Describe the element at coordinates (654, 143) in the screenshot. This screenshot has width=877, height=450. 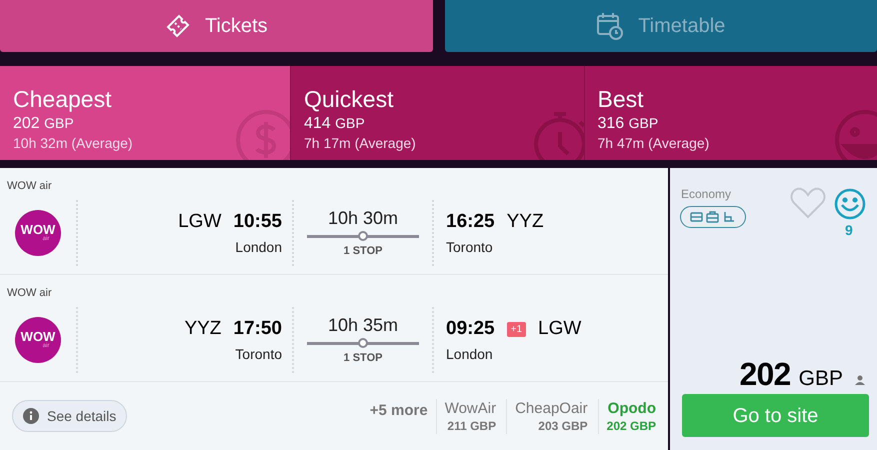
I see `sort-duration: 7h 47m (Average)` at that location.